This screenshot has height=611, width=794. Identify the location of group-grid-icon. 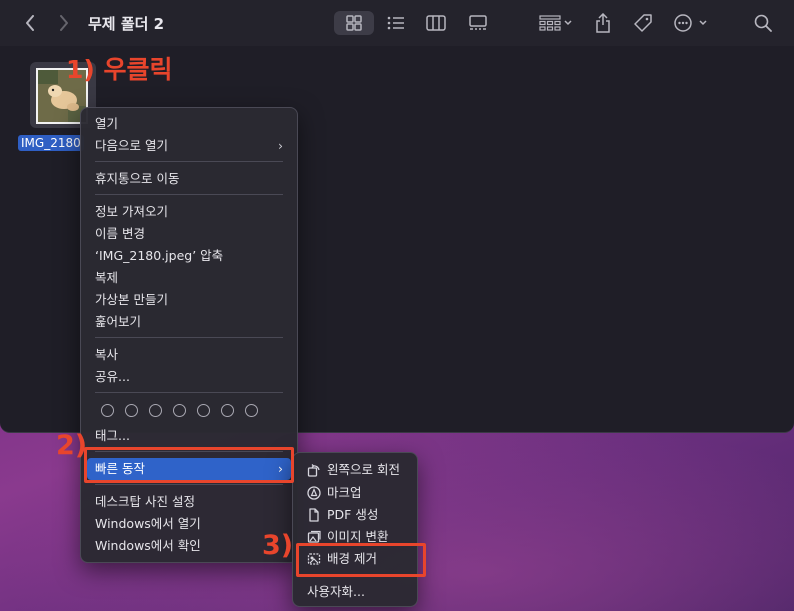
(555, 23).